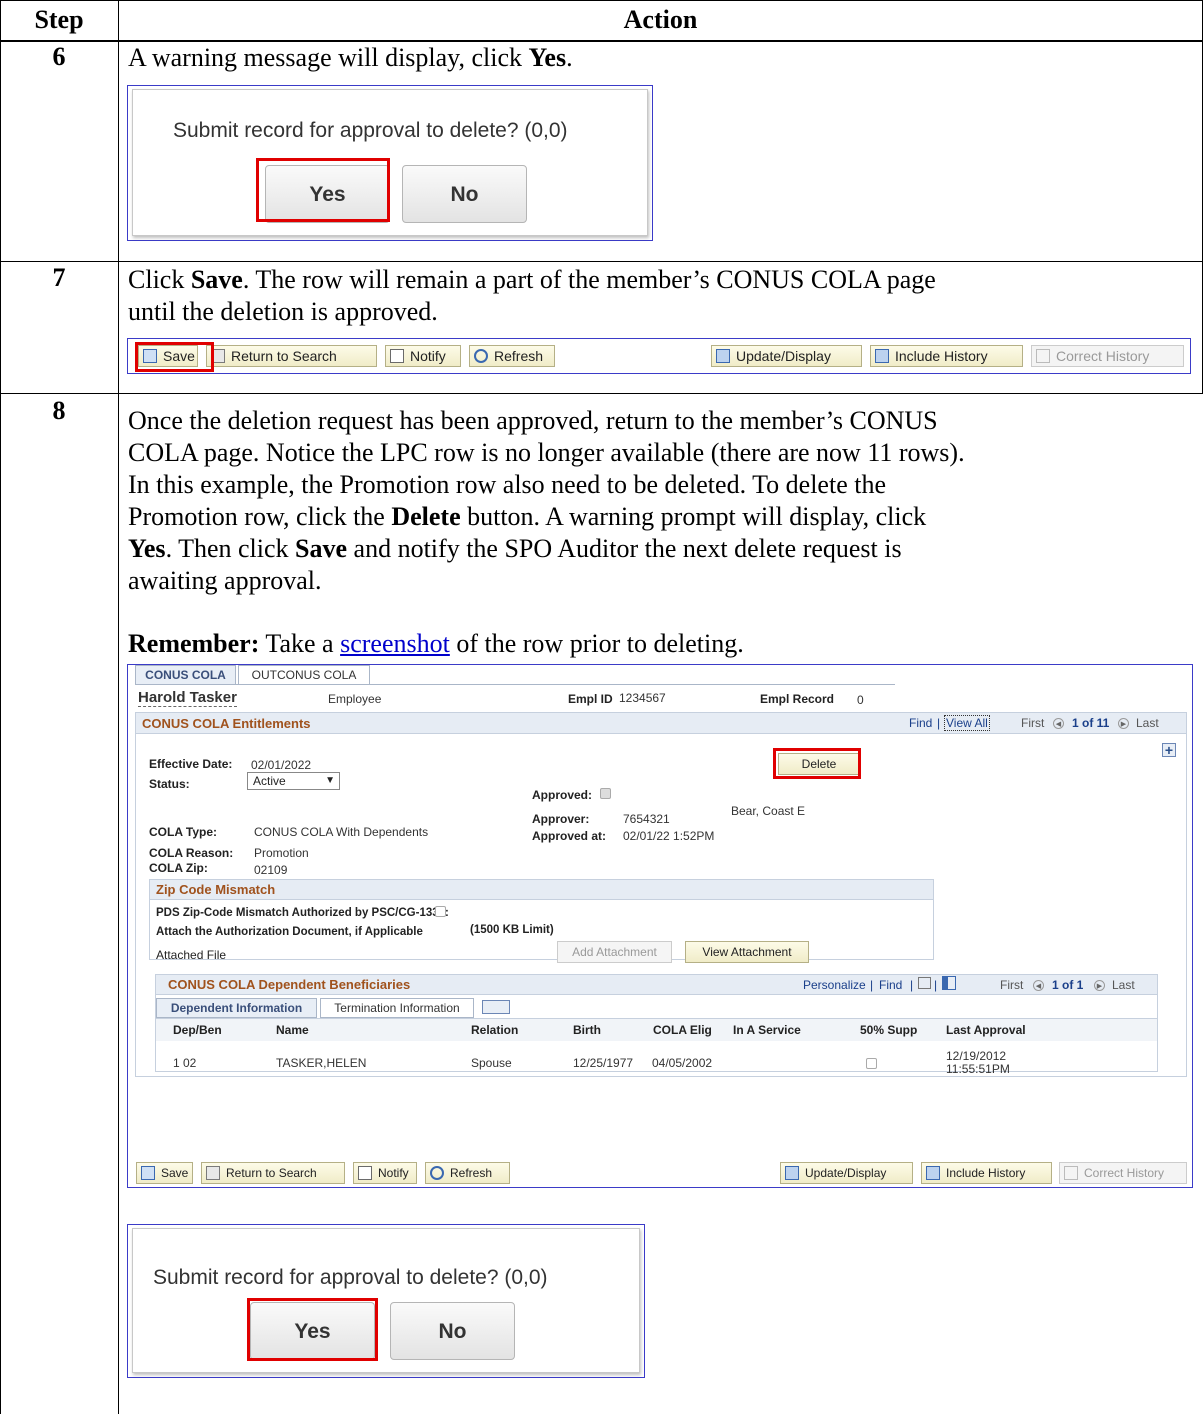 This screenshot has height=1414, width=1203. What do you see at coordinates (1068, 985) in the screenshot?
I see `dep-count: 1 of 1` at bounding box center [1068, 985].